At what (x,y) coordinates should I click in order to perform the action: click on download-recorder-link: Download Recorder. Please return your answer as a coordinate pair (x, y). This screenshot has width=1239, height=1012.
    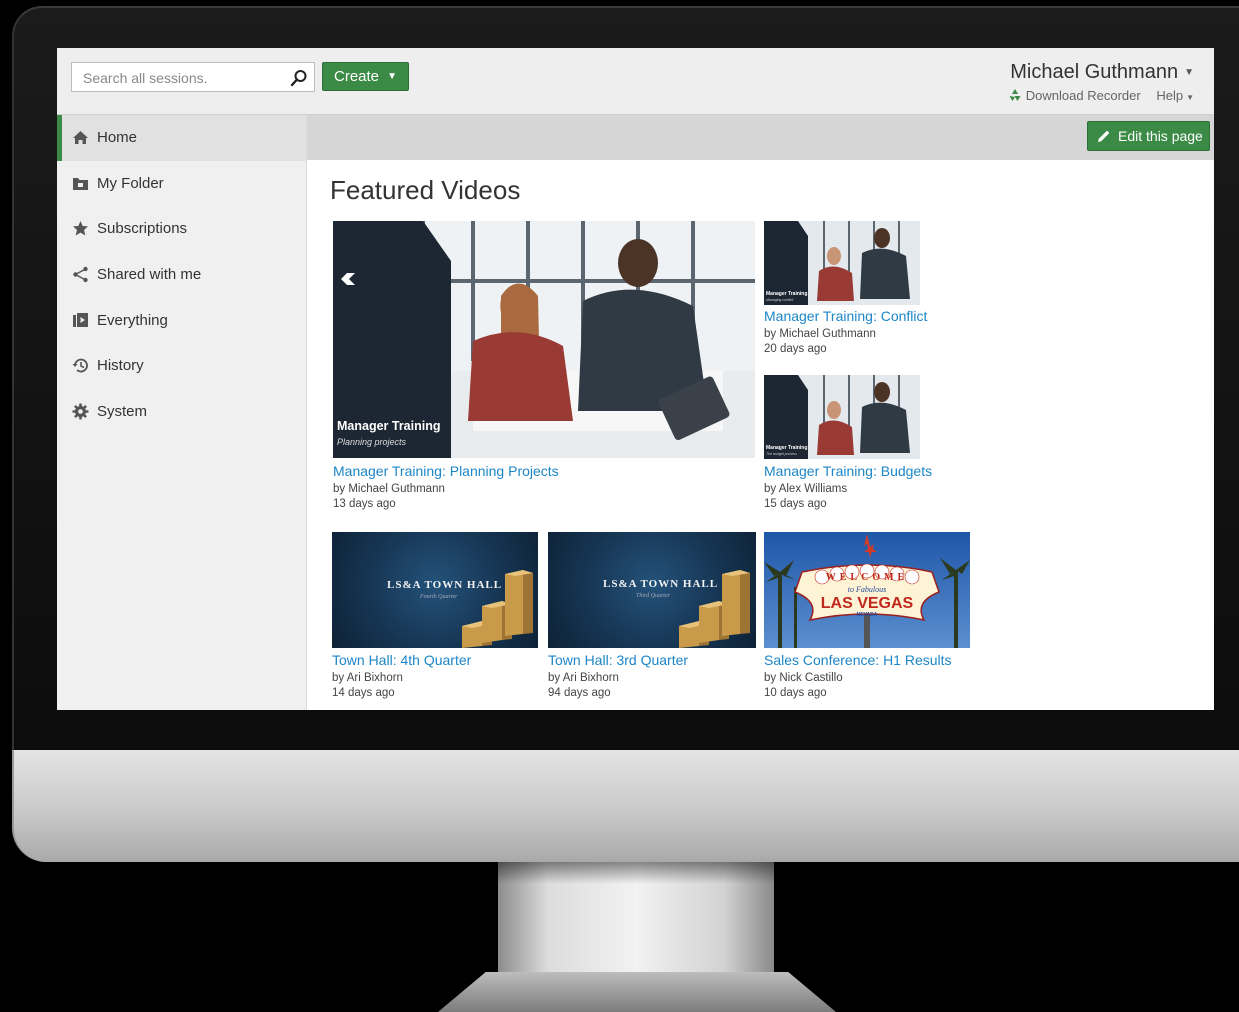
    Looking at the image, I should click on (1074, 95).